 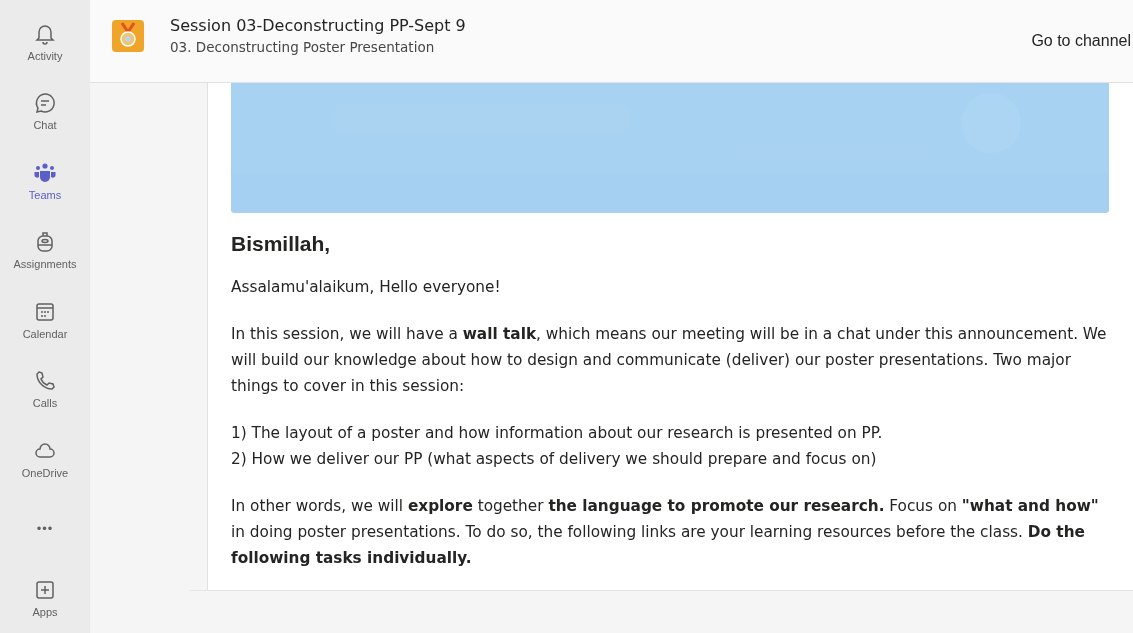 What do you see at coordinates (128, 36) in the screenshot?
I see `medal-icon` at bounding box center [128, 36].